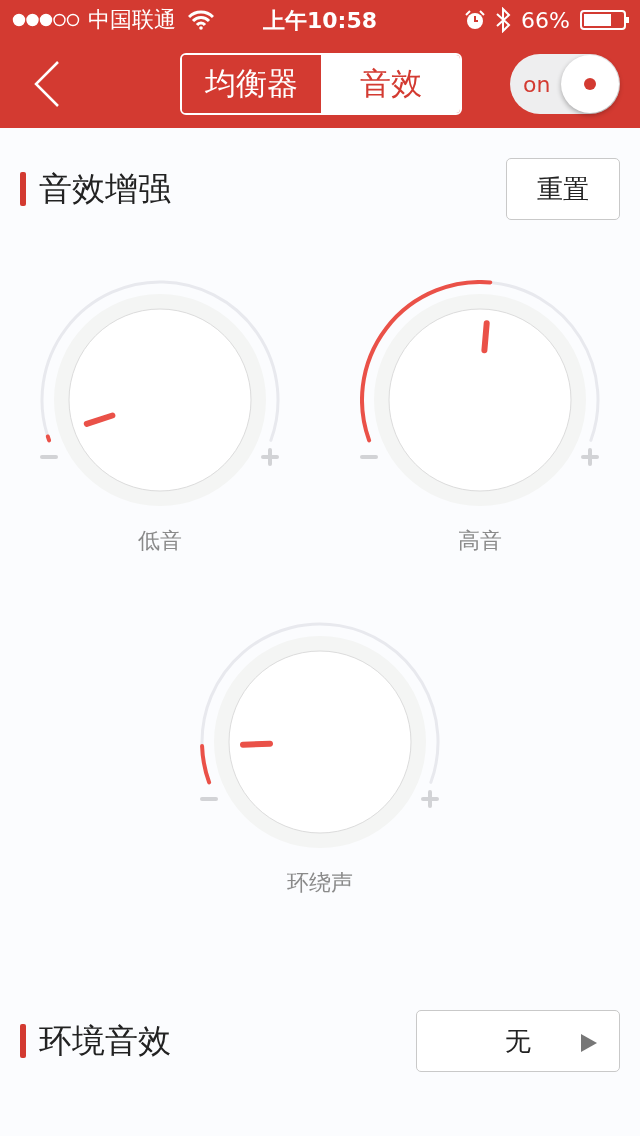 Image resolution: width=640 pixels, height=1136 pixels. Describe the element at coordinates (565, 84) in the screenshot. I see `power-toggle: on` at that location.